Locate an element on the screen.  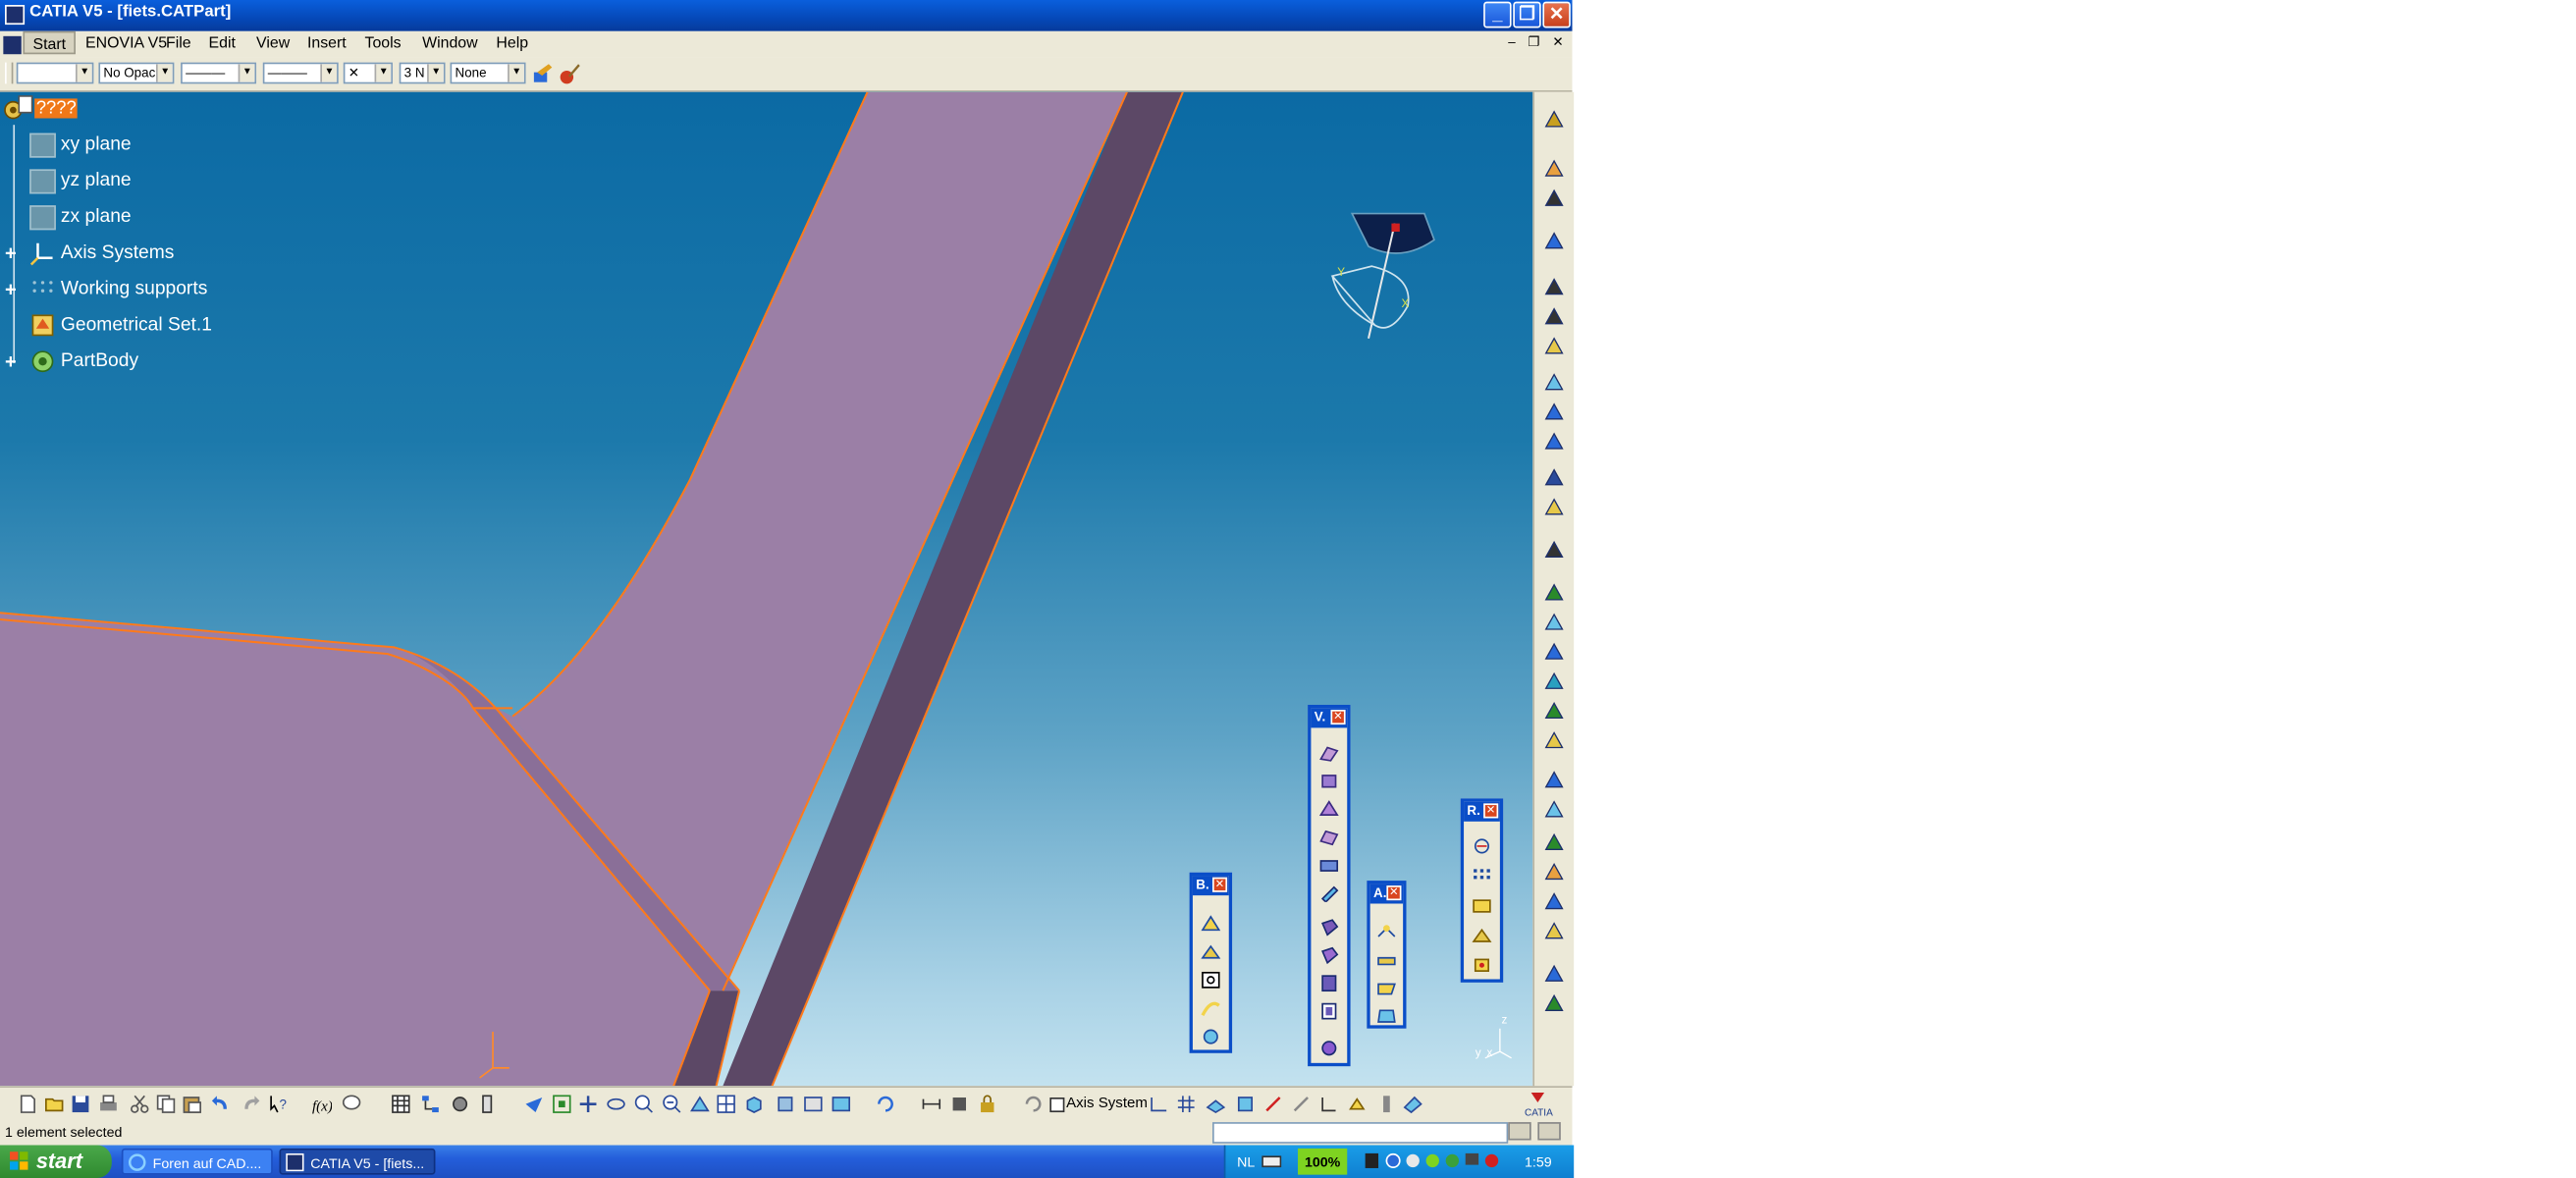
painter-icon is located at coordinates (542, 74).